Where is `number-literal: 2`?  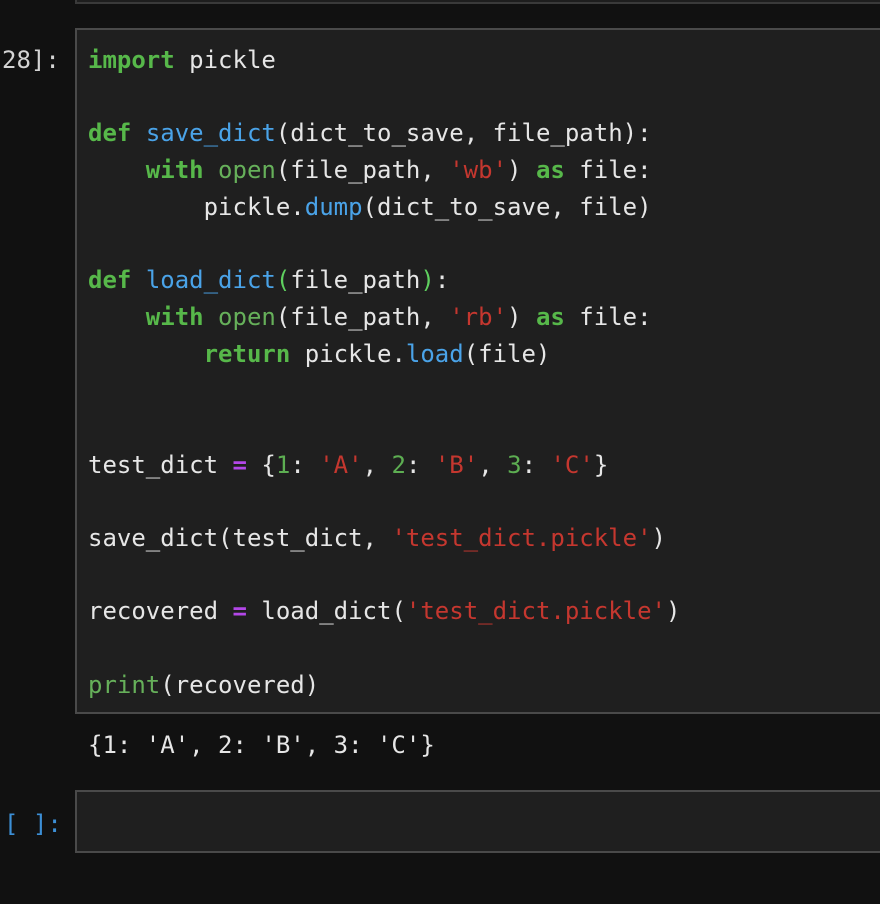 number-literal: 2 is located at coordinates (398, 465).